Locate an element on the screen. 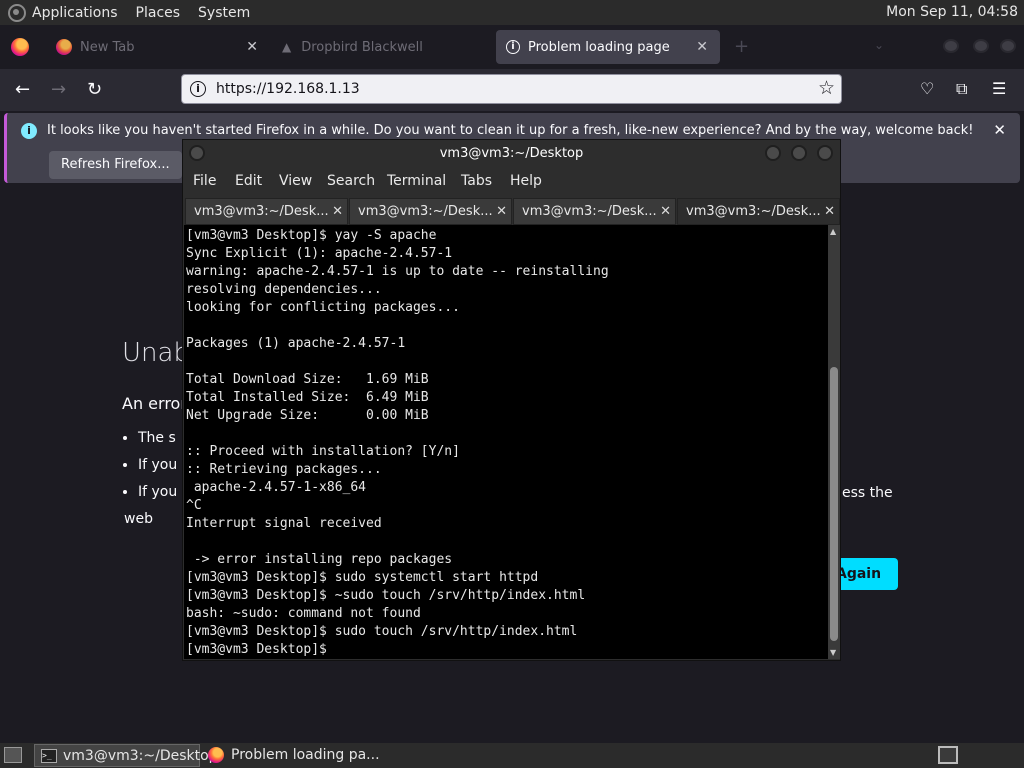  navigation-toolbar: ← → ↻ i https://192.168.1.13 ☆ ♡ ⧉ ☰ is located at coordinates (512, 90).